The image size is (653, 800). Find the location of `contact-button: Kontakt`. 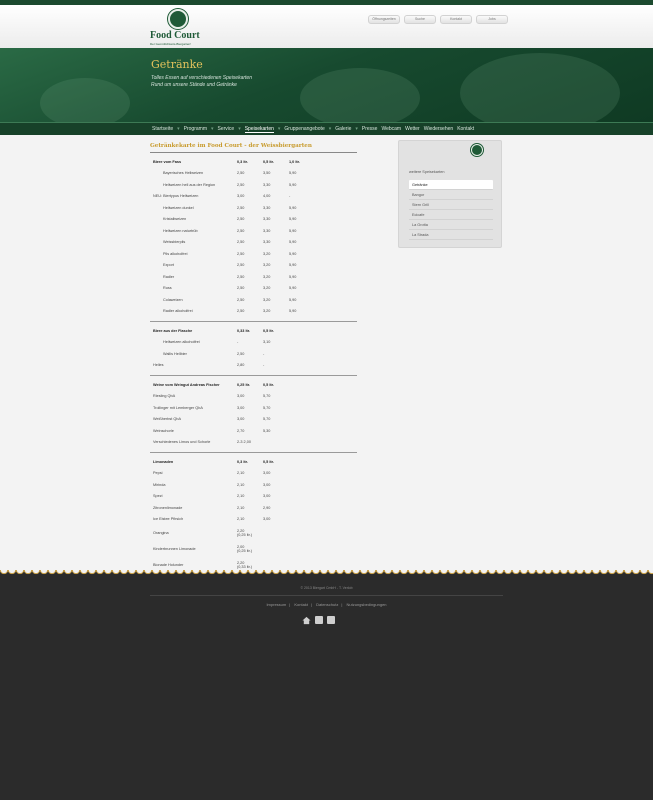

contact-button: Kontakt is located at coordinates (456, 19).